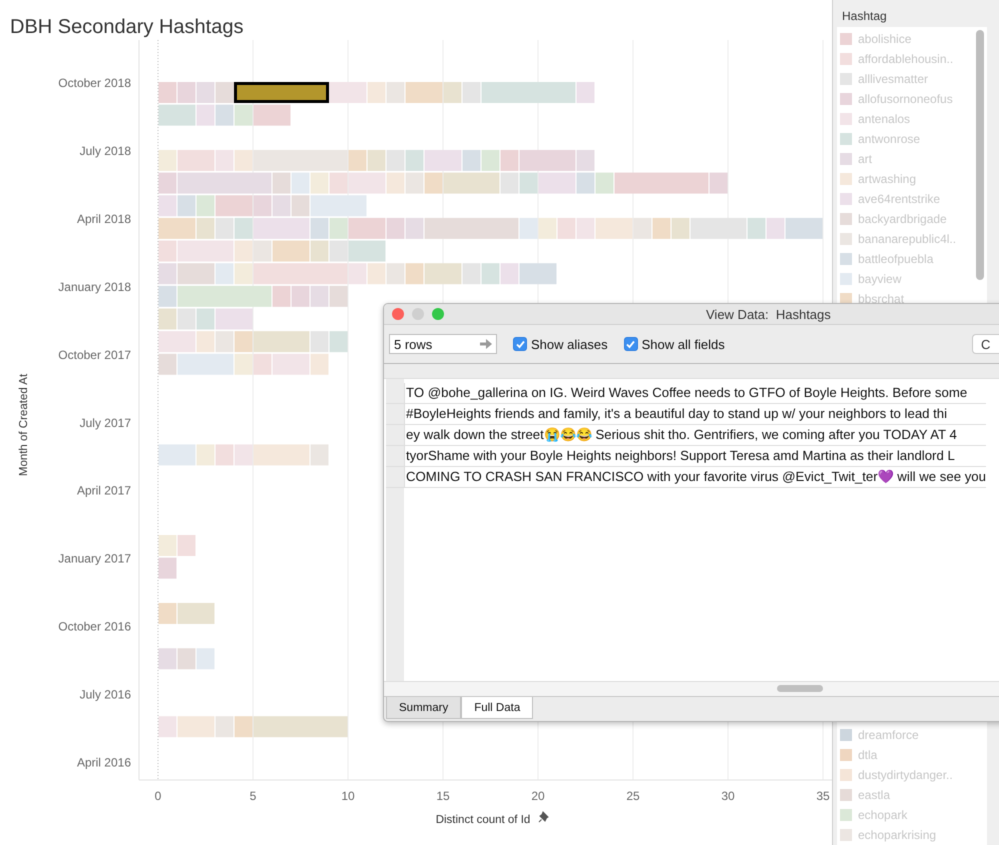 Image resolution: width=999 pixels, height=845 pixels. Describe the element at coordinates (103, 491) in the screenshot. I see `y-axis-label: April 2017` at that location.